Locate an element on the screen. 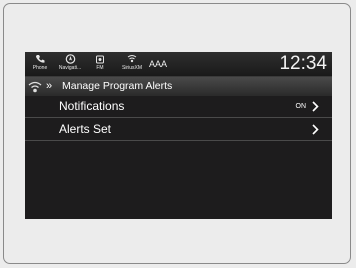  title-bar: » Manage Program Alerts is located at coordinates (178, 86).